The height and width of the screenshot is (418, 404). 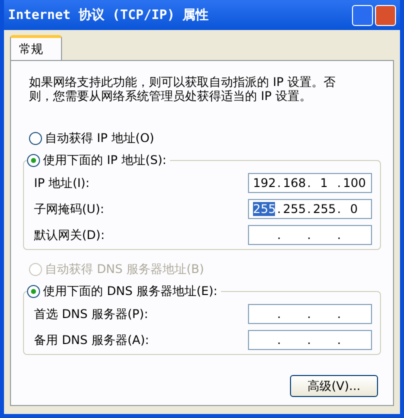 What do you see at coordinates (69, 235) in the screenshot?
I see `field-label: 默认网关(D):` at bounding box center [69, 235].